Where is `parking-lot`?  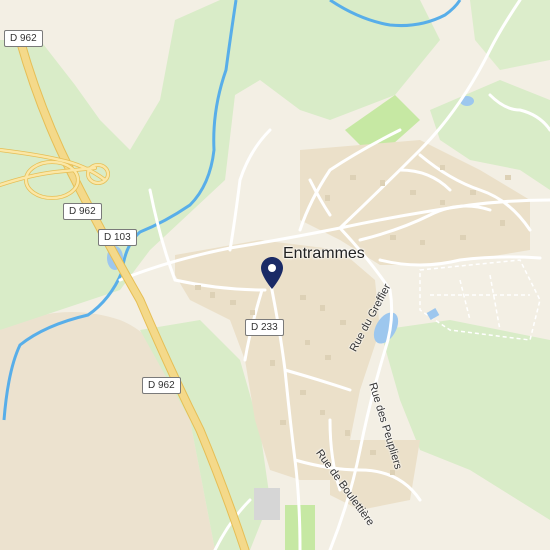 parking-lot is located at coordinates (267, 504).